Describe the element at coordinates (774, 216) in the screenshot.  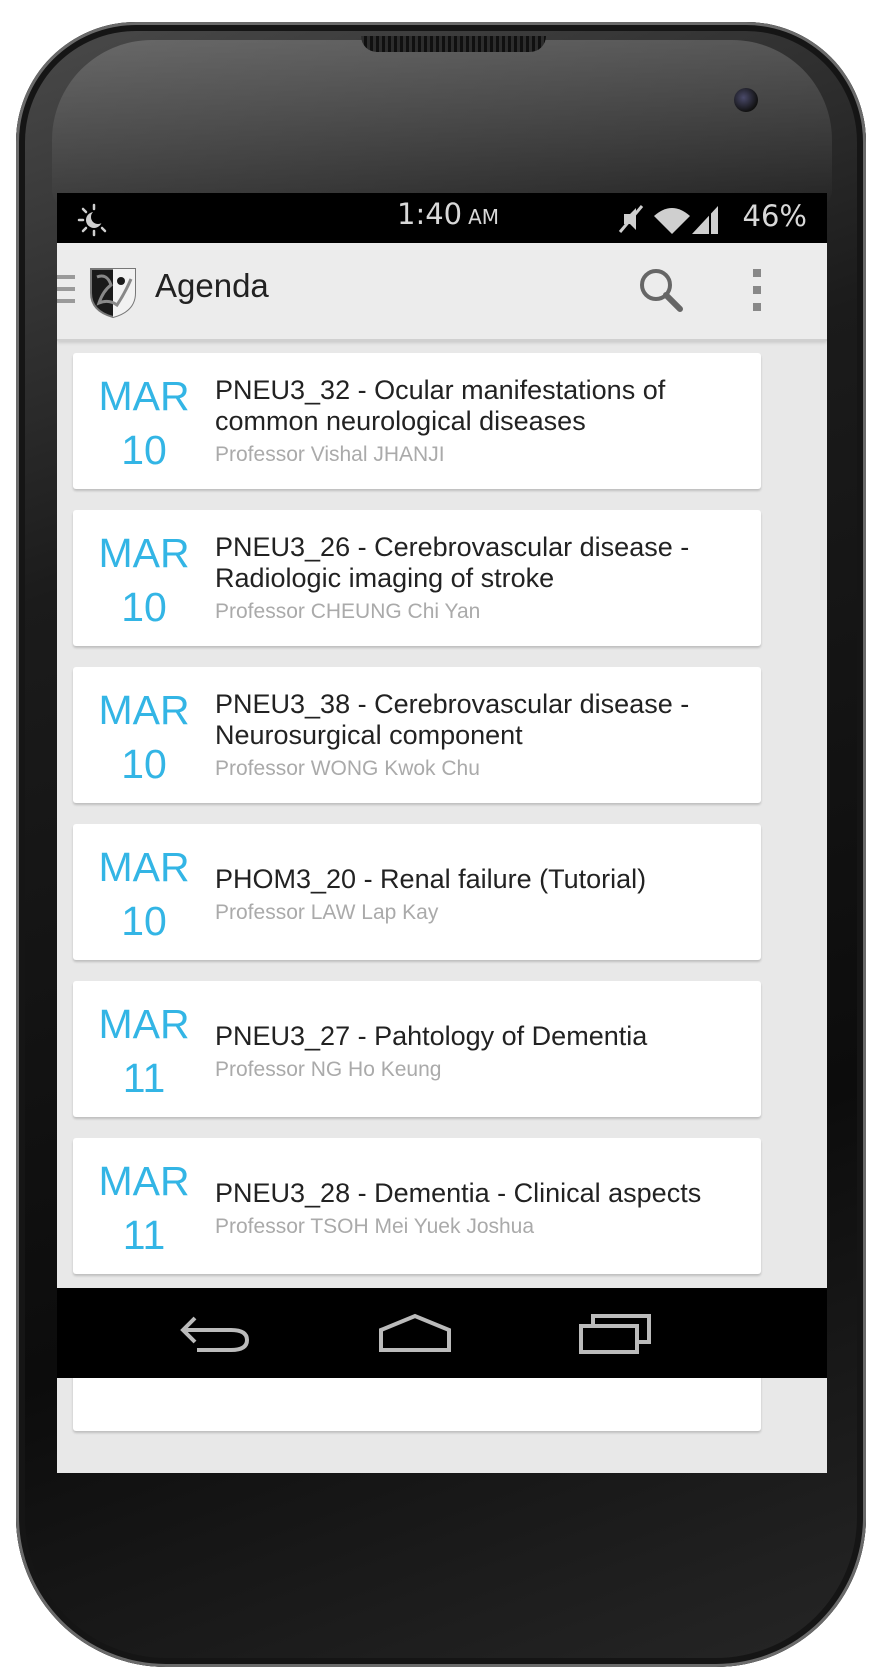
I see `battery-percent: 46%` at that location.